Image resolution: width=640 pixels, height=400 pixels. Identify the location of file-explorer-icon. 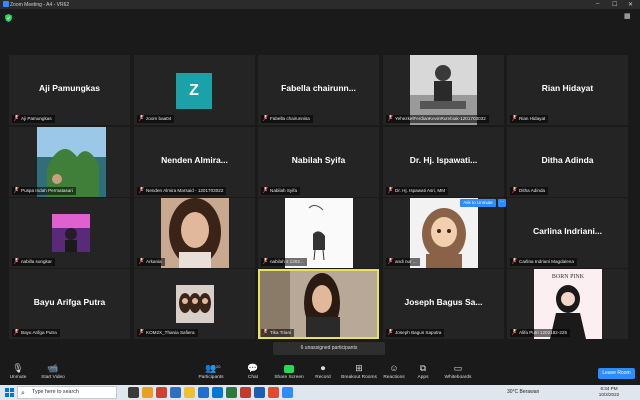
(189, 392).